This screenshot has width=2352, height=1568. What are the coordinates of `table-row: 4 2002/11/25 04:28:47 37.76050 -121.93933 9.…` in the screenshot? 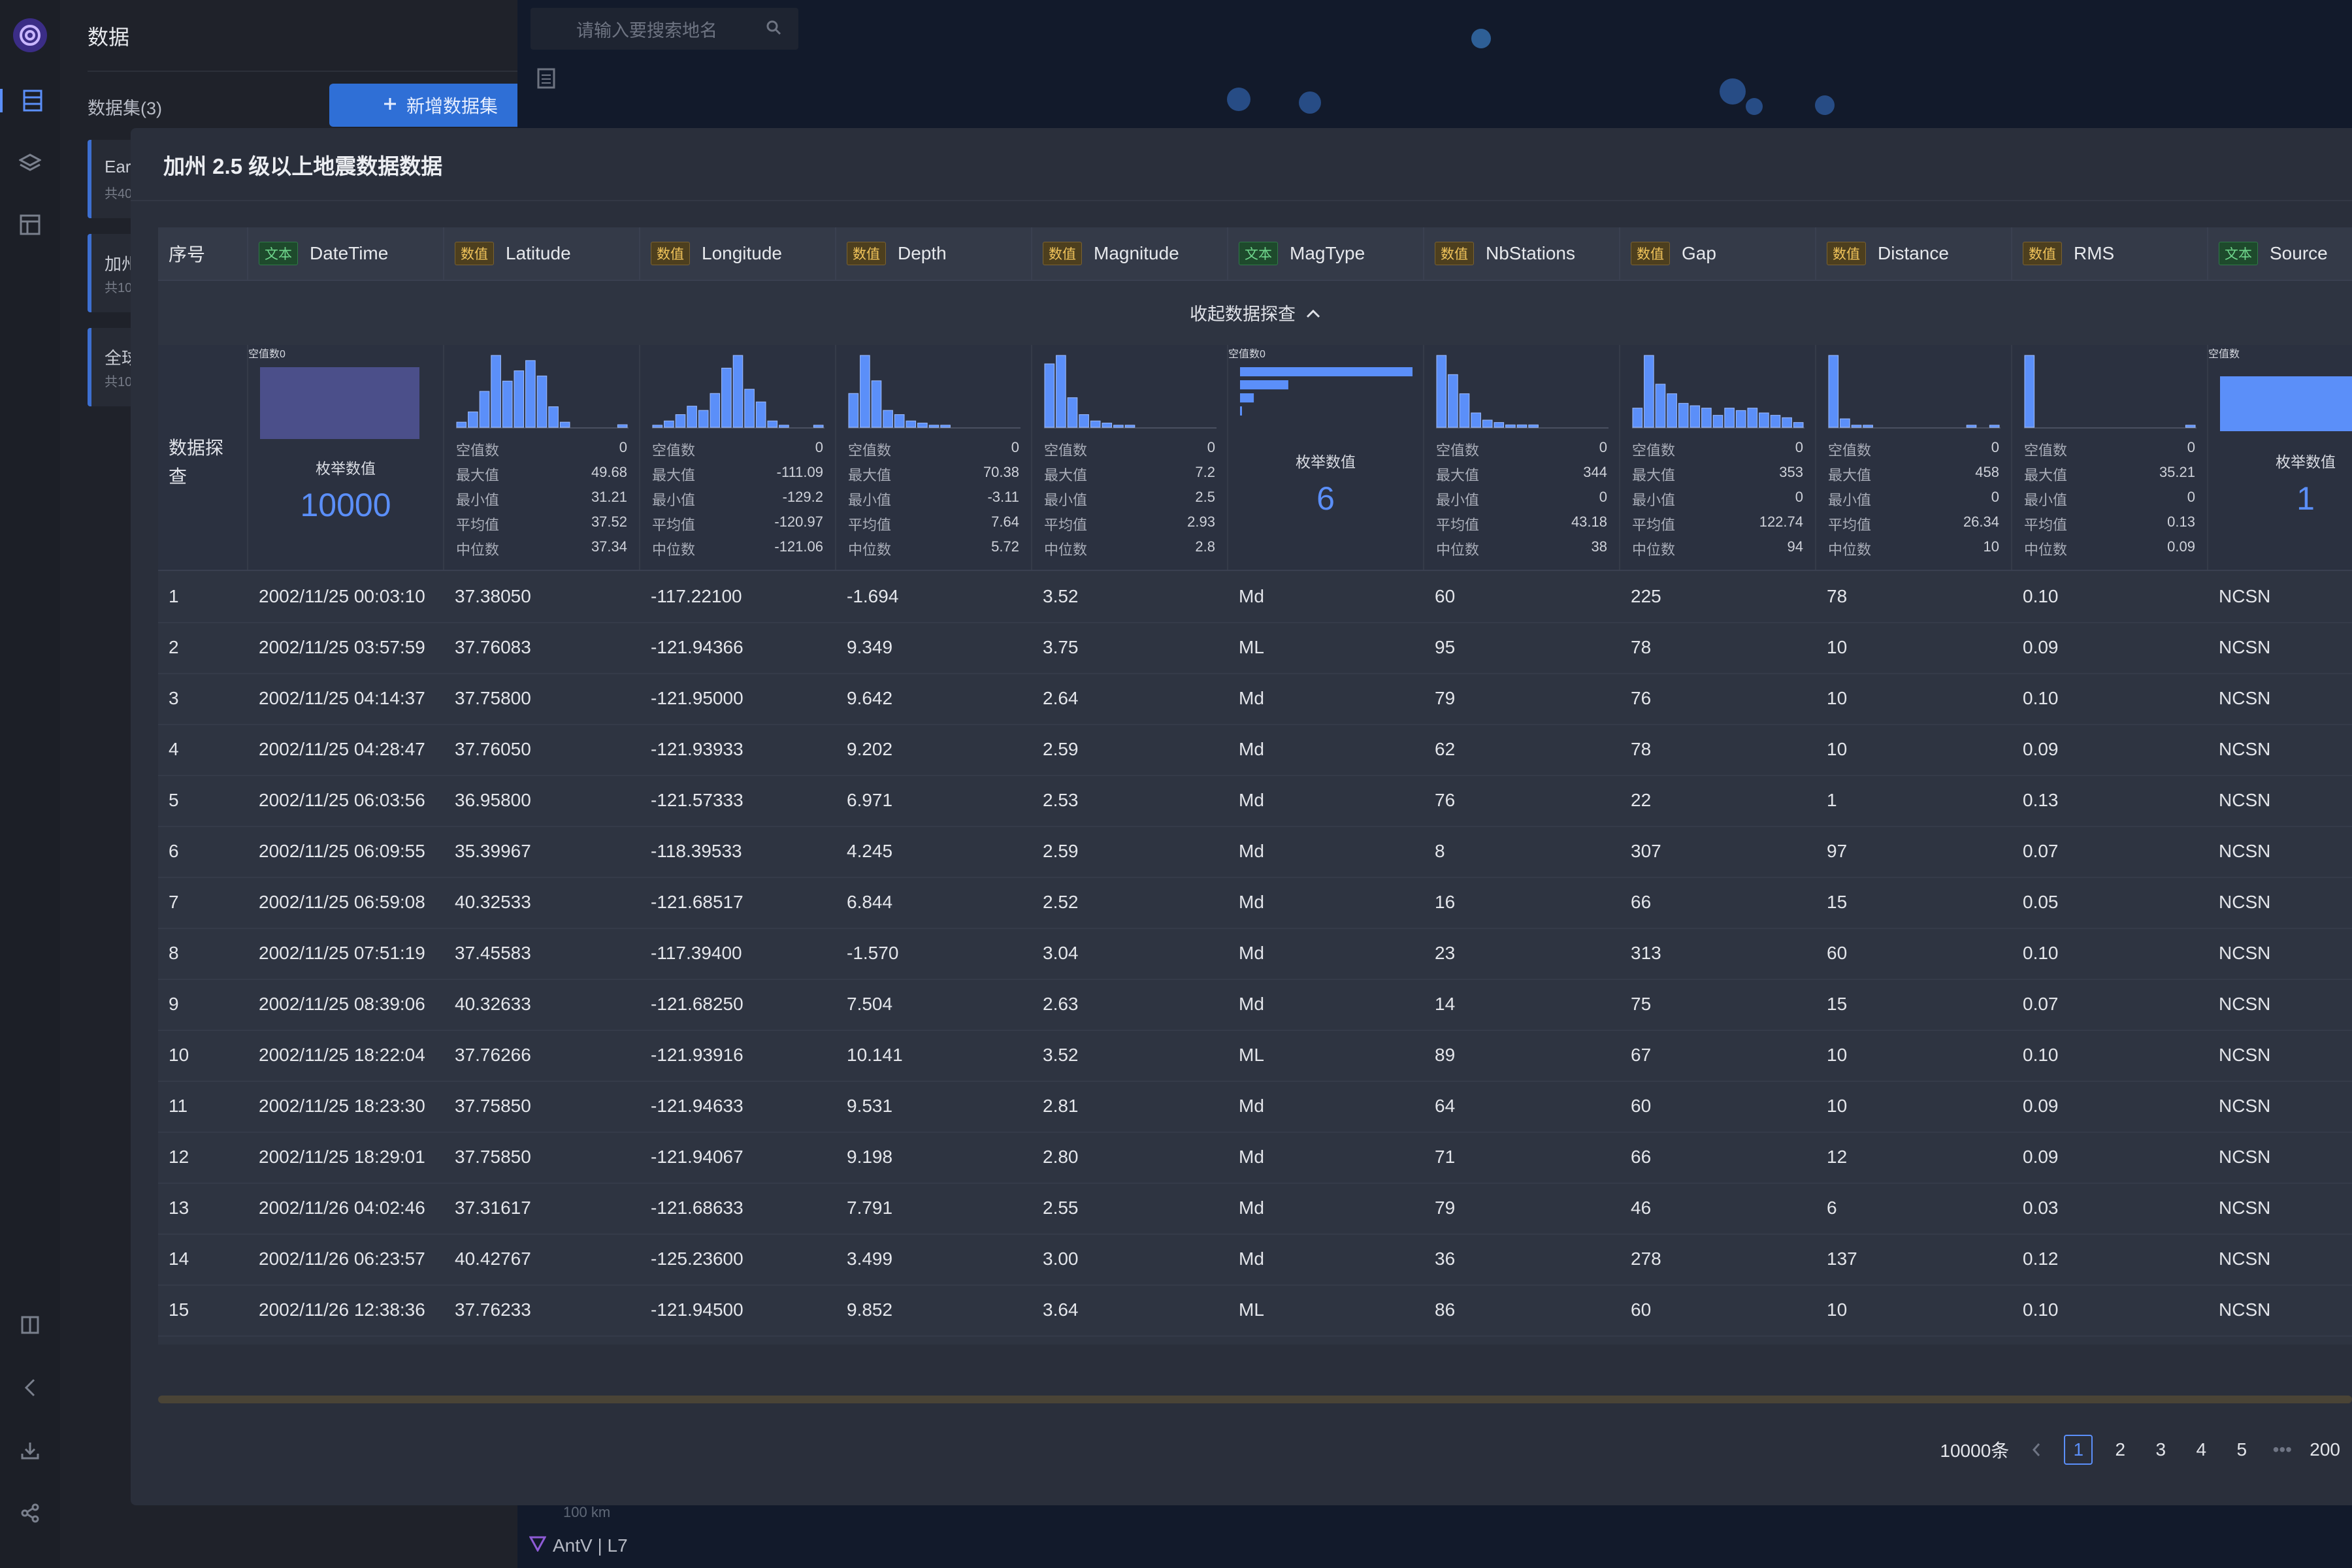 It's located at (1255, 750).